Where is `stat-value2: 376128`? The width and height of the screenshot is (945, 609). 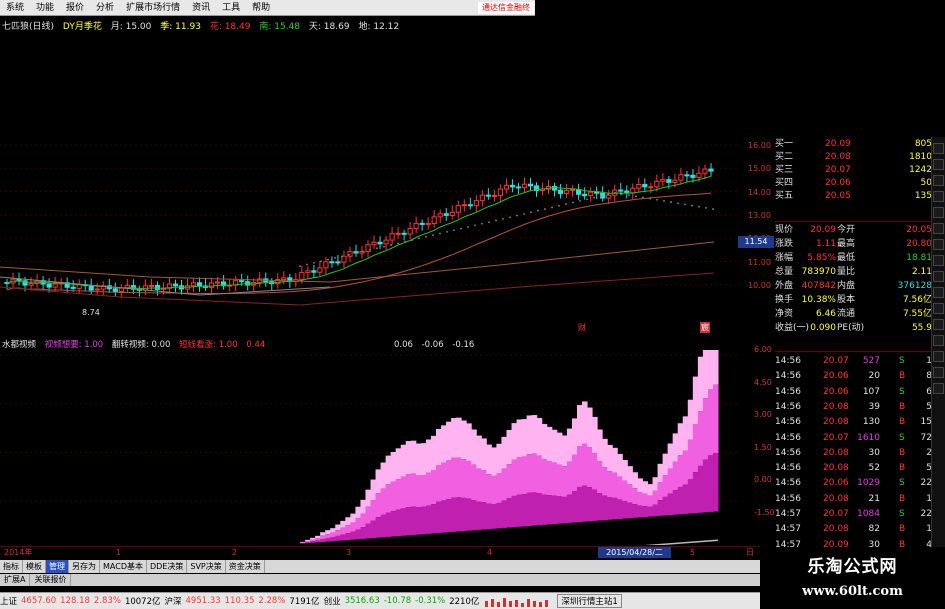
stat-value2: 376128 is located at coordinates (914, 286).